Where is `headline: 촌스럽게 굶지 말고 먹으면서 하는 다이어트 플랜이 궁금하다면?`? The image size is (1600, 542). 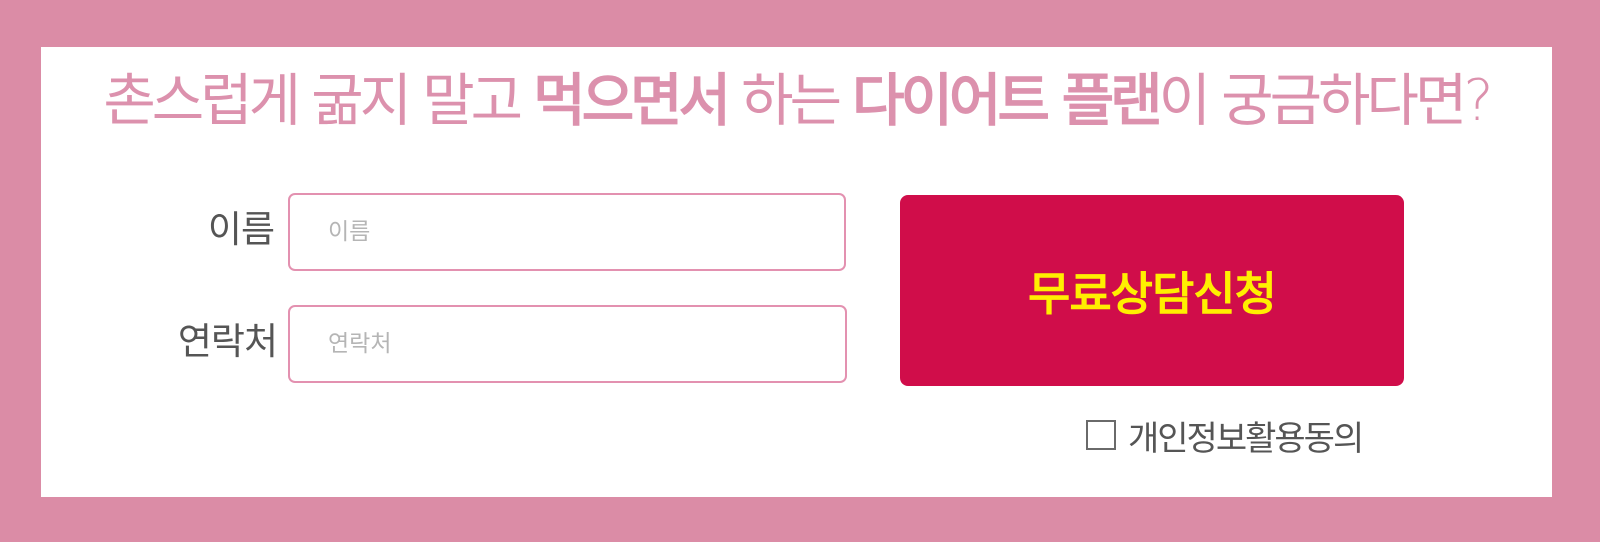 headline: 촌스럽게 굶지 말고 먹으면서 하는 다이어트 플랜이 궁금하다면? is located at coordinates (796, 101).